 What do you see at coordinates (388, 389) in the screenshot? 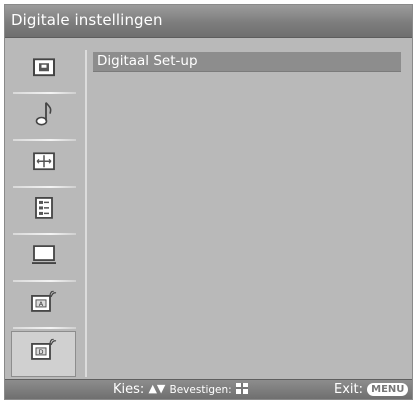
I see `menu-key-badge: MENU` at bounding box center [388, 389].